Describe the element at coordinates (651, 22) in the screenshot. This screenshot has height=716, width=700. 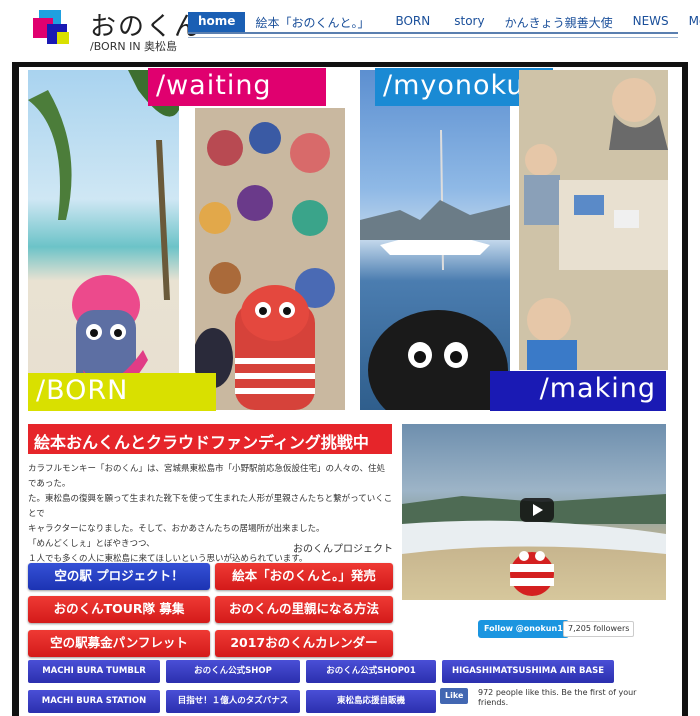
I see `nav-news: NEWS` at that location.